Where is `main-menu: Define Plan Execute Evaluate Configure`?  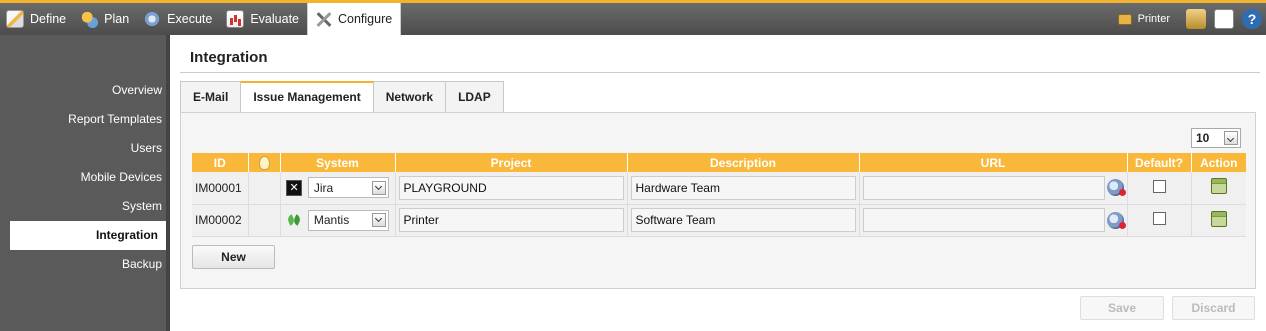 main-menu: Define Plan Execute Evaluate Configure is located at coordinates (633, 19).